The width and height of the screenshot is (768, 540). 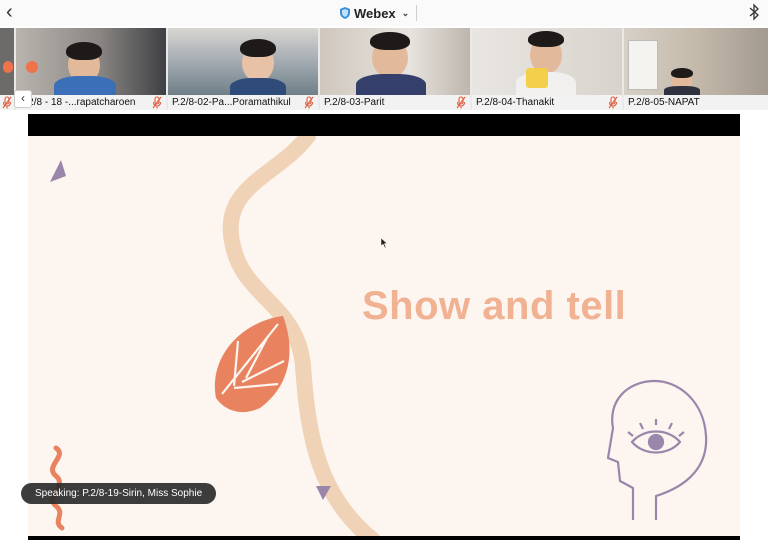 What do you see at coordinates (91, 102) in the screenshot?
I see `participant-name: P.2/8 - 18 -...rapatcharoen` at bounding box center [91, 102].